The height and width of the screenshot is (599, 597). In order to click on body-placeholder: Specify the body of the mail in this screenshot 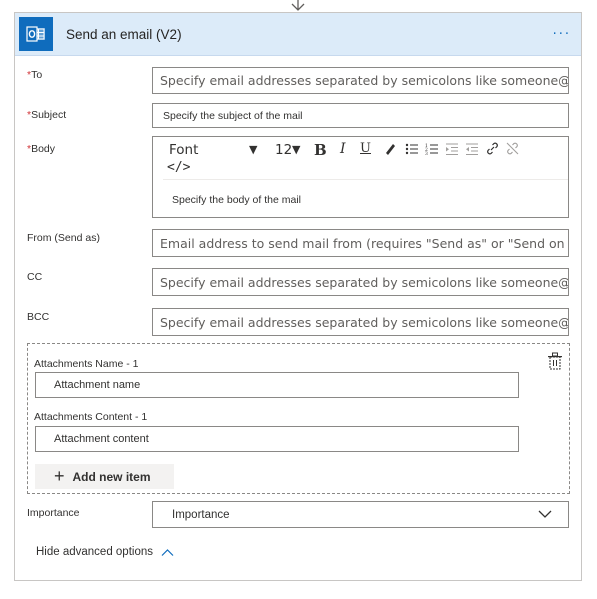, I will do `click(236, 200)`.